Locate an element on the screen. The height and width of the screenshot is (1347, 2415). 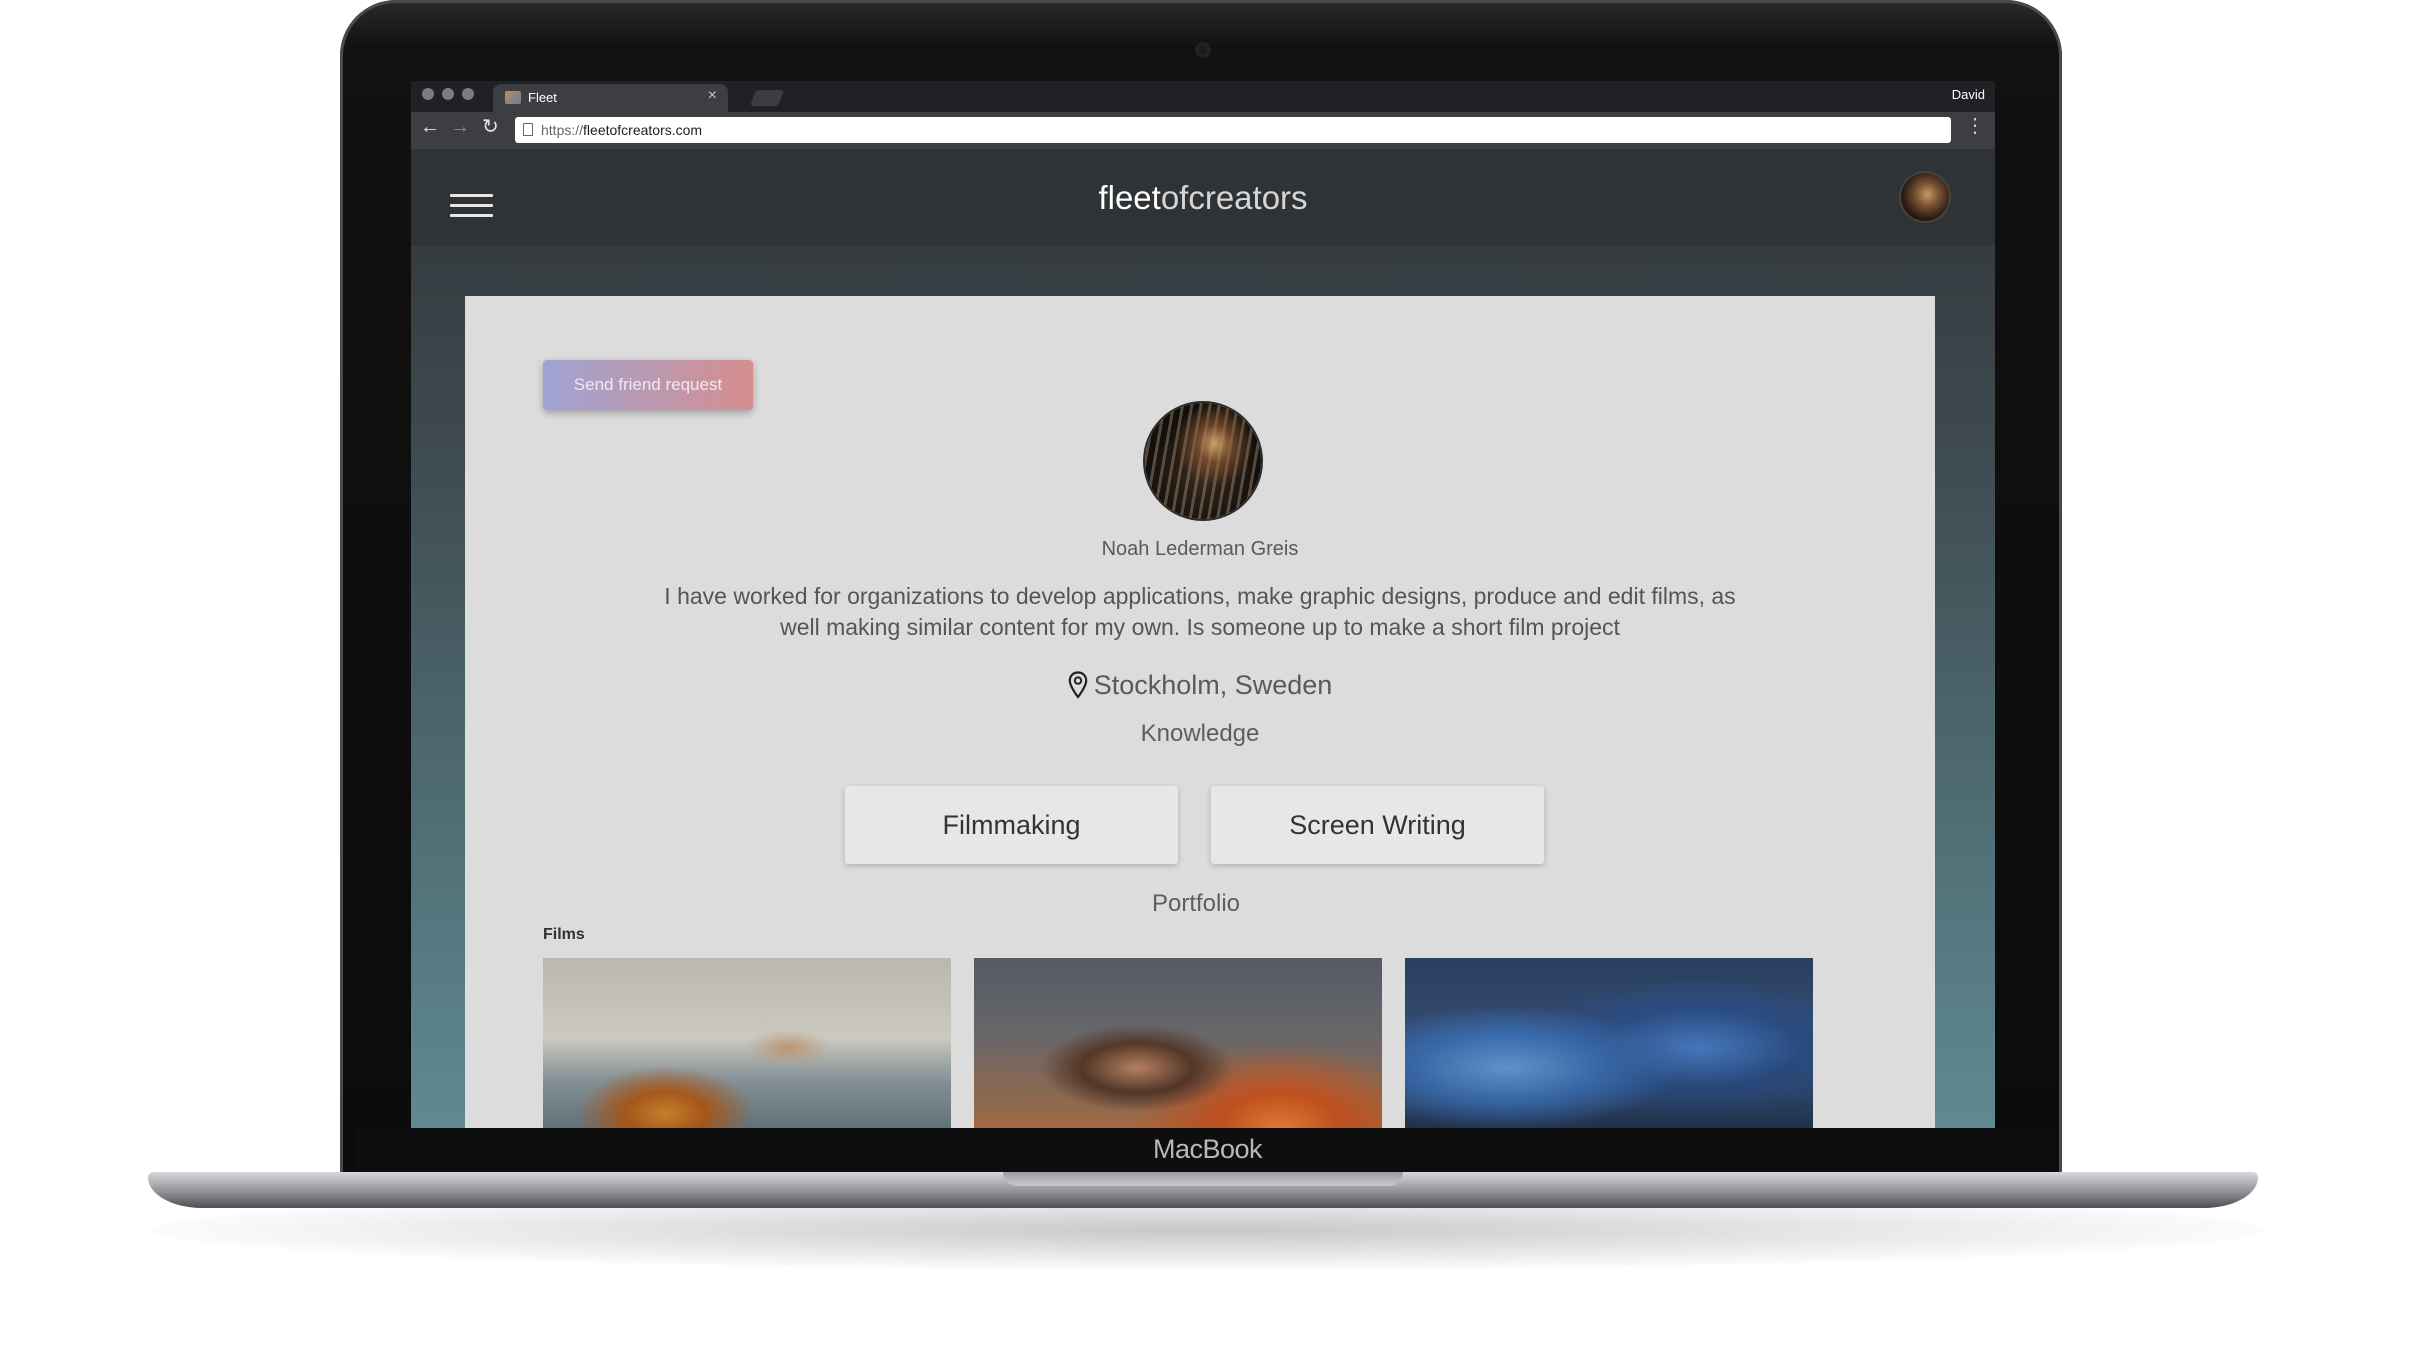
portfolio-heading: Portfolio is located at coordinates (1196, 903).